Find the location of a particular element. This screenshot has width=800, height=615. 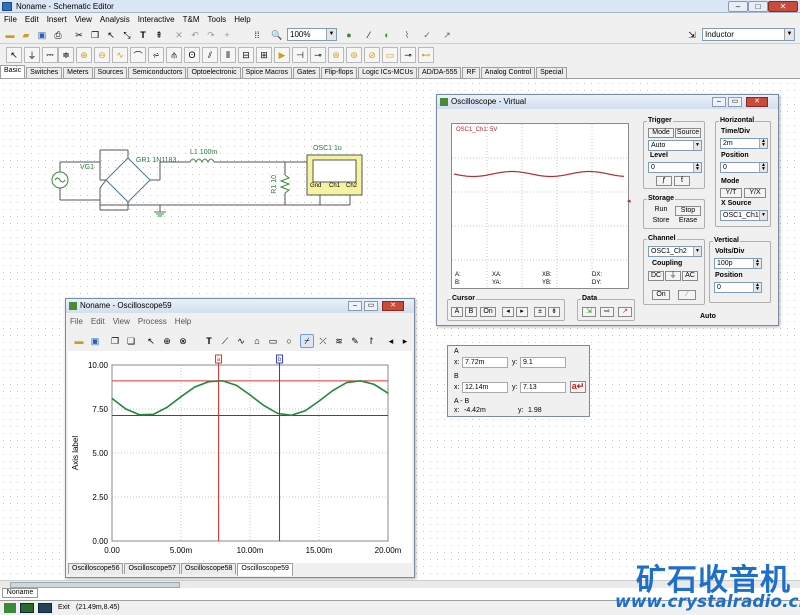

osc59-menu-edit: Edit is located at coordinates (98, 323).